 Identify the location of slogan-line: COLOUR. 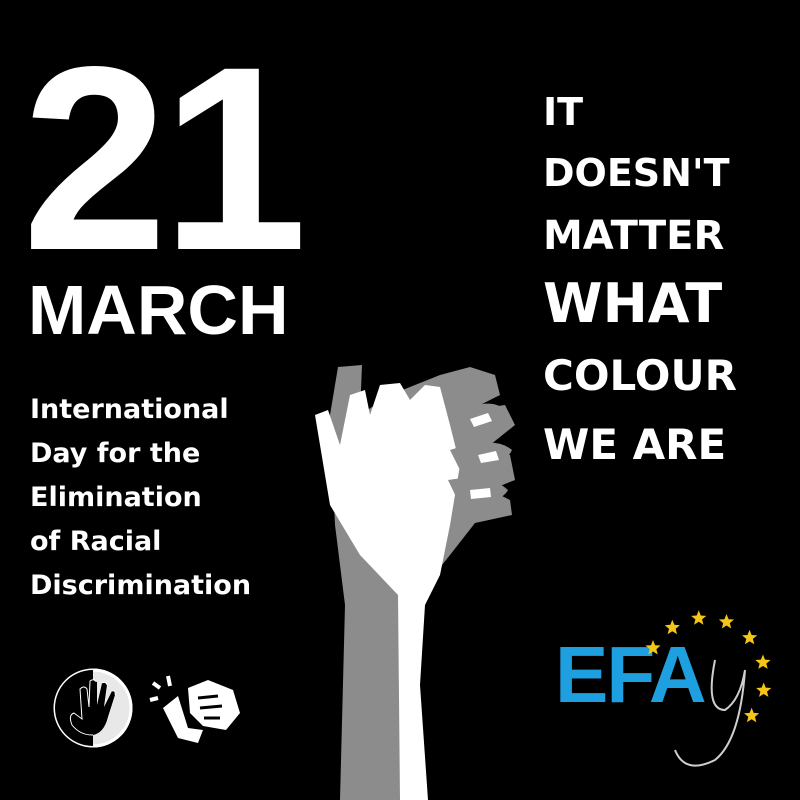
(640, 375).